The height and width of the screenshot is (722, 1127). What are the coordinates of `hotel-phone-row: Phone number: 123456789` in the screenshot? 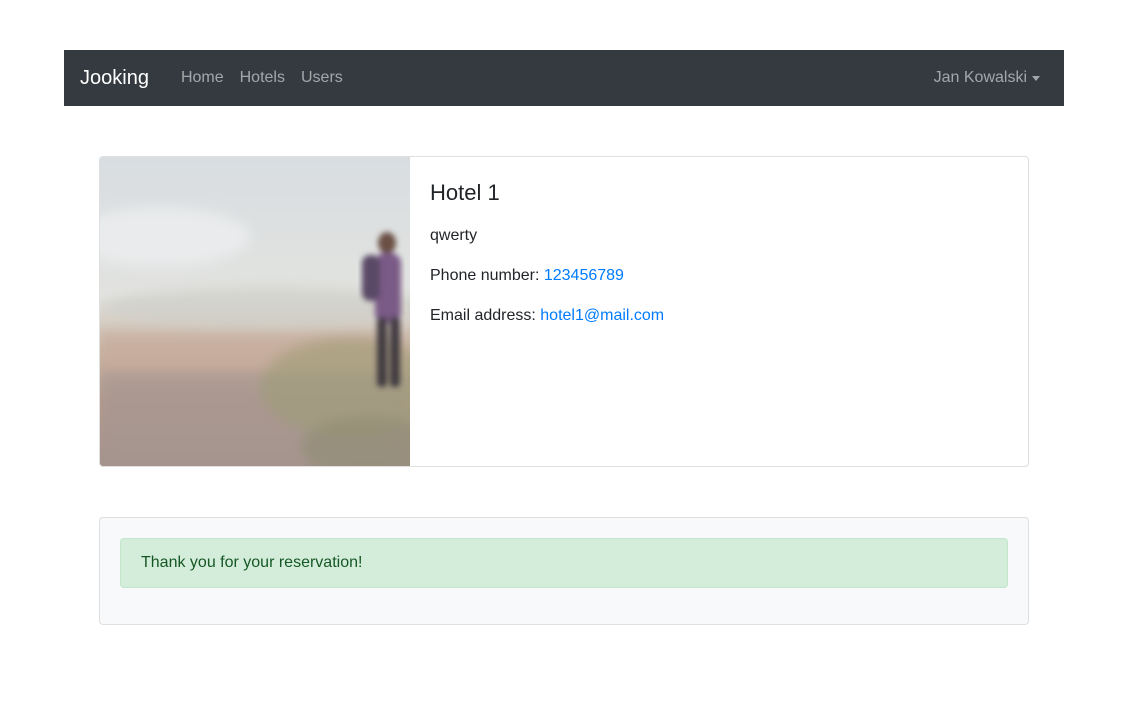 It's located at (547, 276).